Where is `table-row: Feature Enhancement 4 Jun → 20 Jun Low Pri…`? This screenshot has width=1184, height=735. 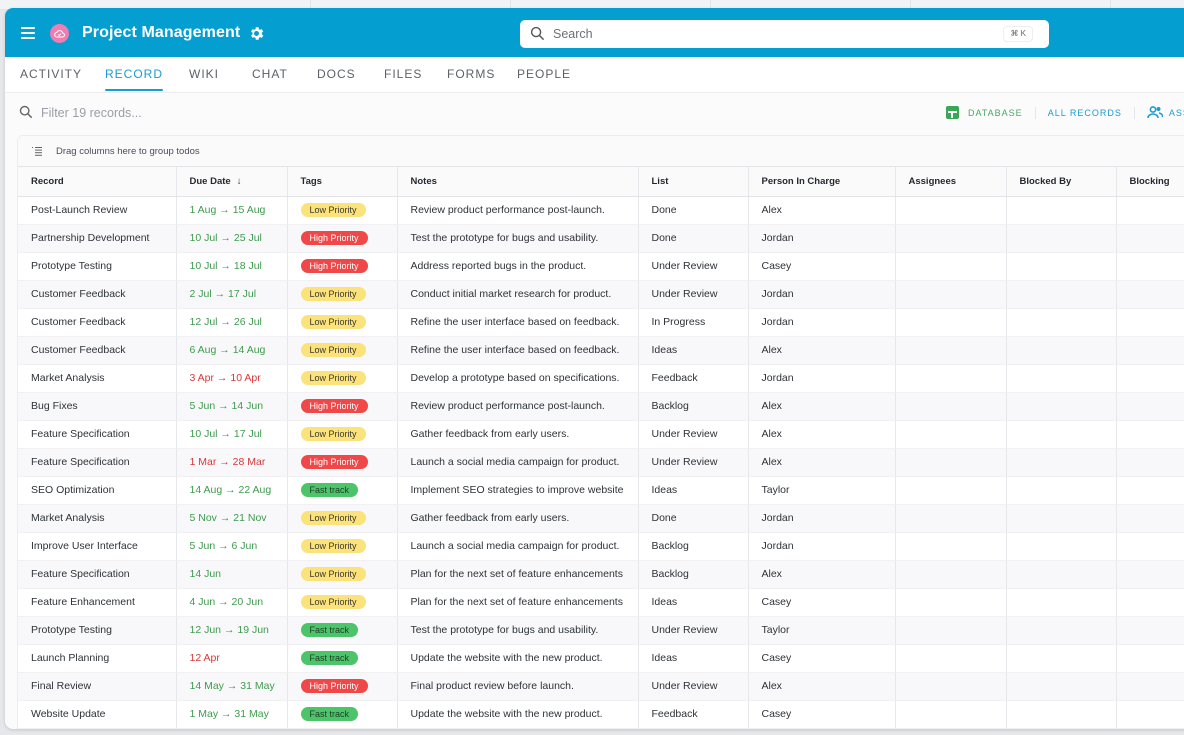
table-row: Feature Enhancement 4 Jun → 20 Jun Low Pri… is located at coordinates (601, 602).